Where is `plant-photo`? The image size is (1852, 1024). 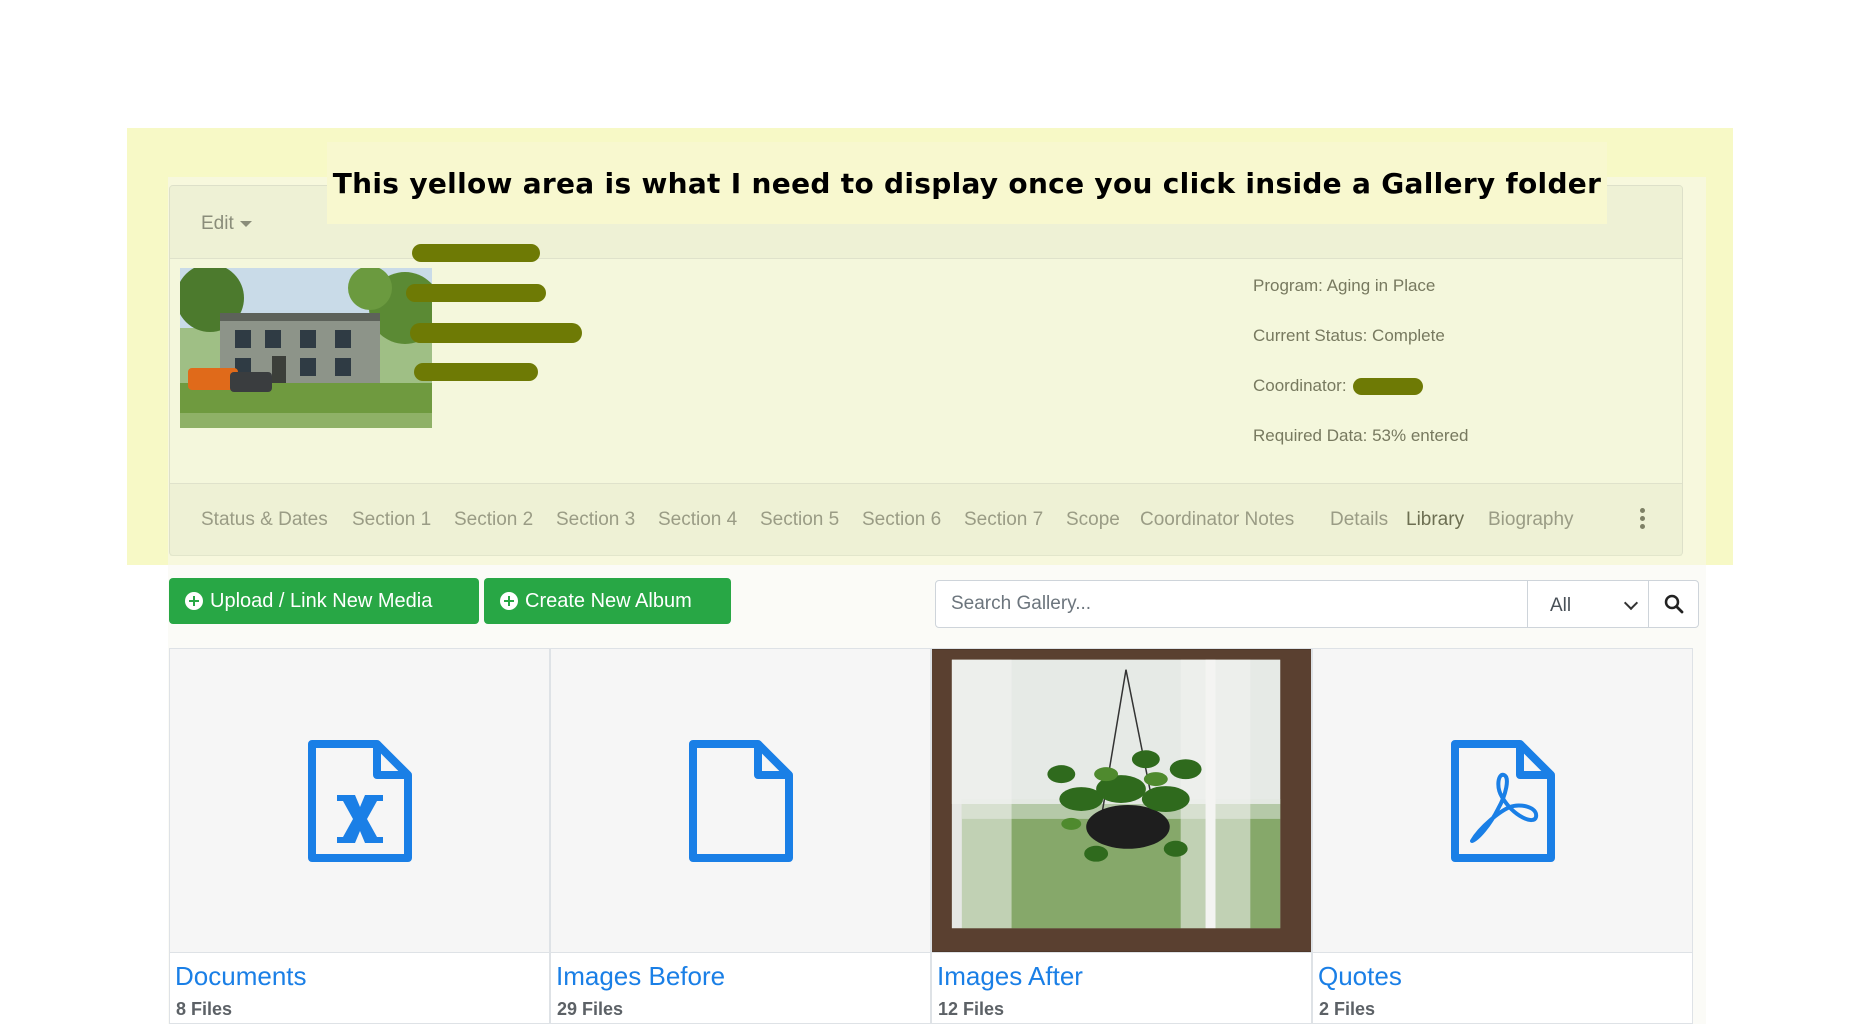
plant-photo is located at coordinates (1121, 800).